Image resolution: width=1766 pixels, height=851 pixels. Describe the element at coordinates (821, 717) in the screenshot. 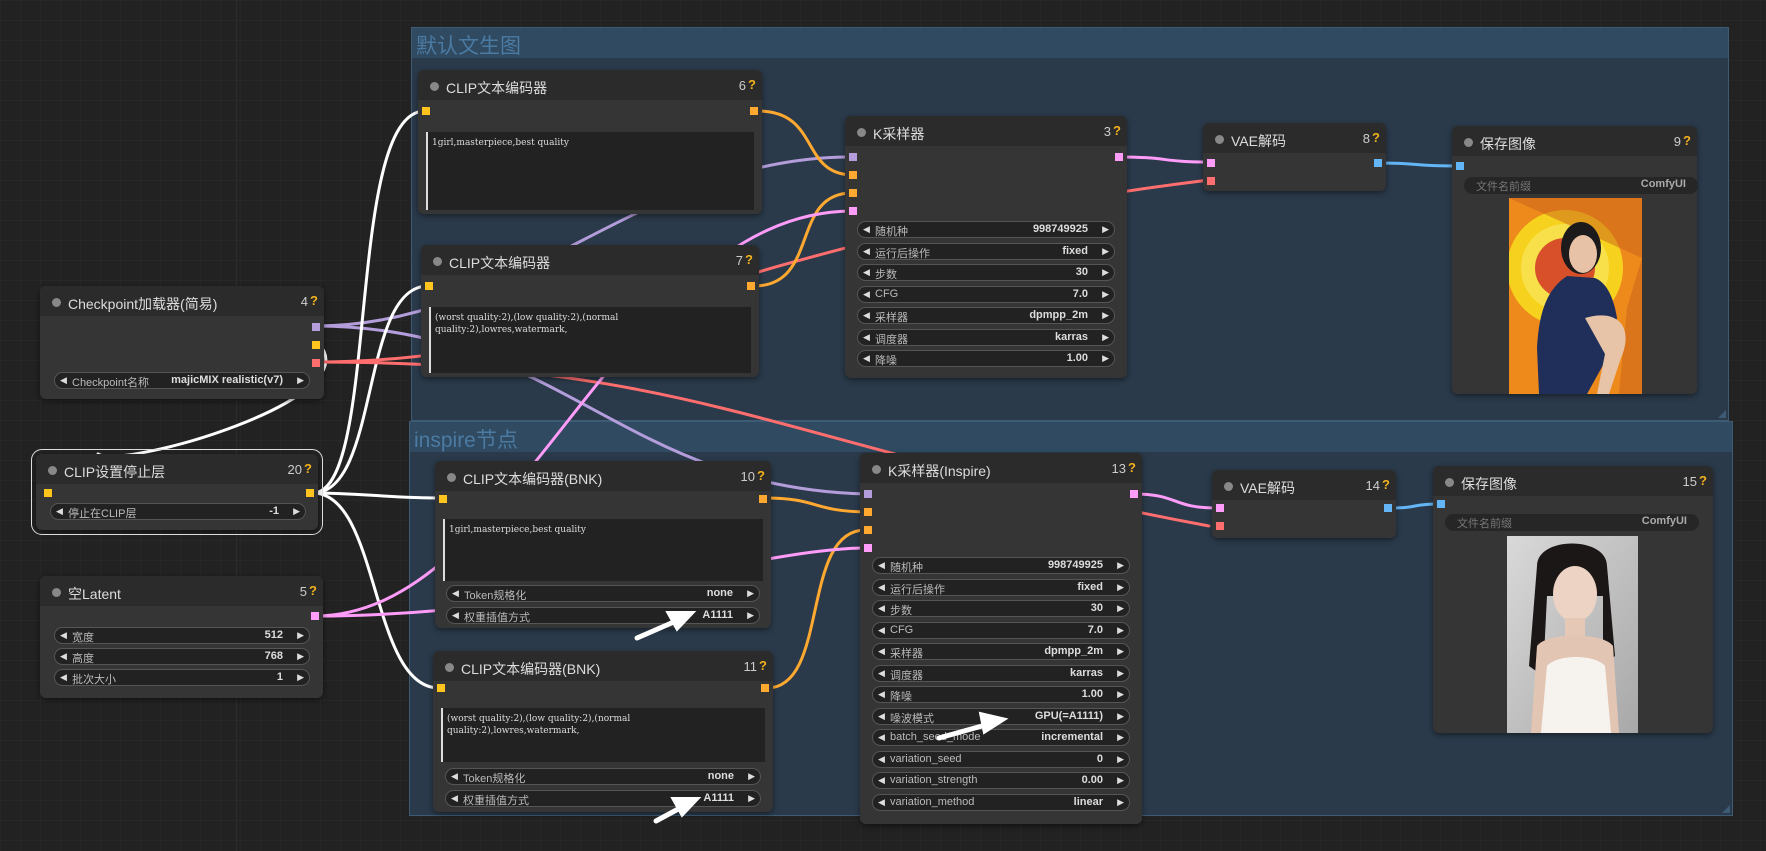

I see `annotation-arrows` at that location.